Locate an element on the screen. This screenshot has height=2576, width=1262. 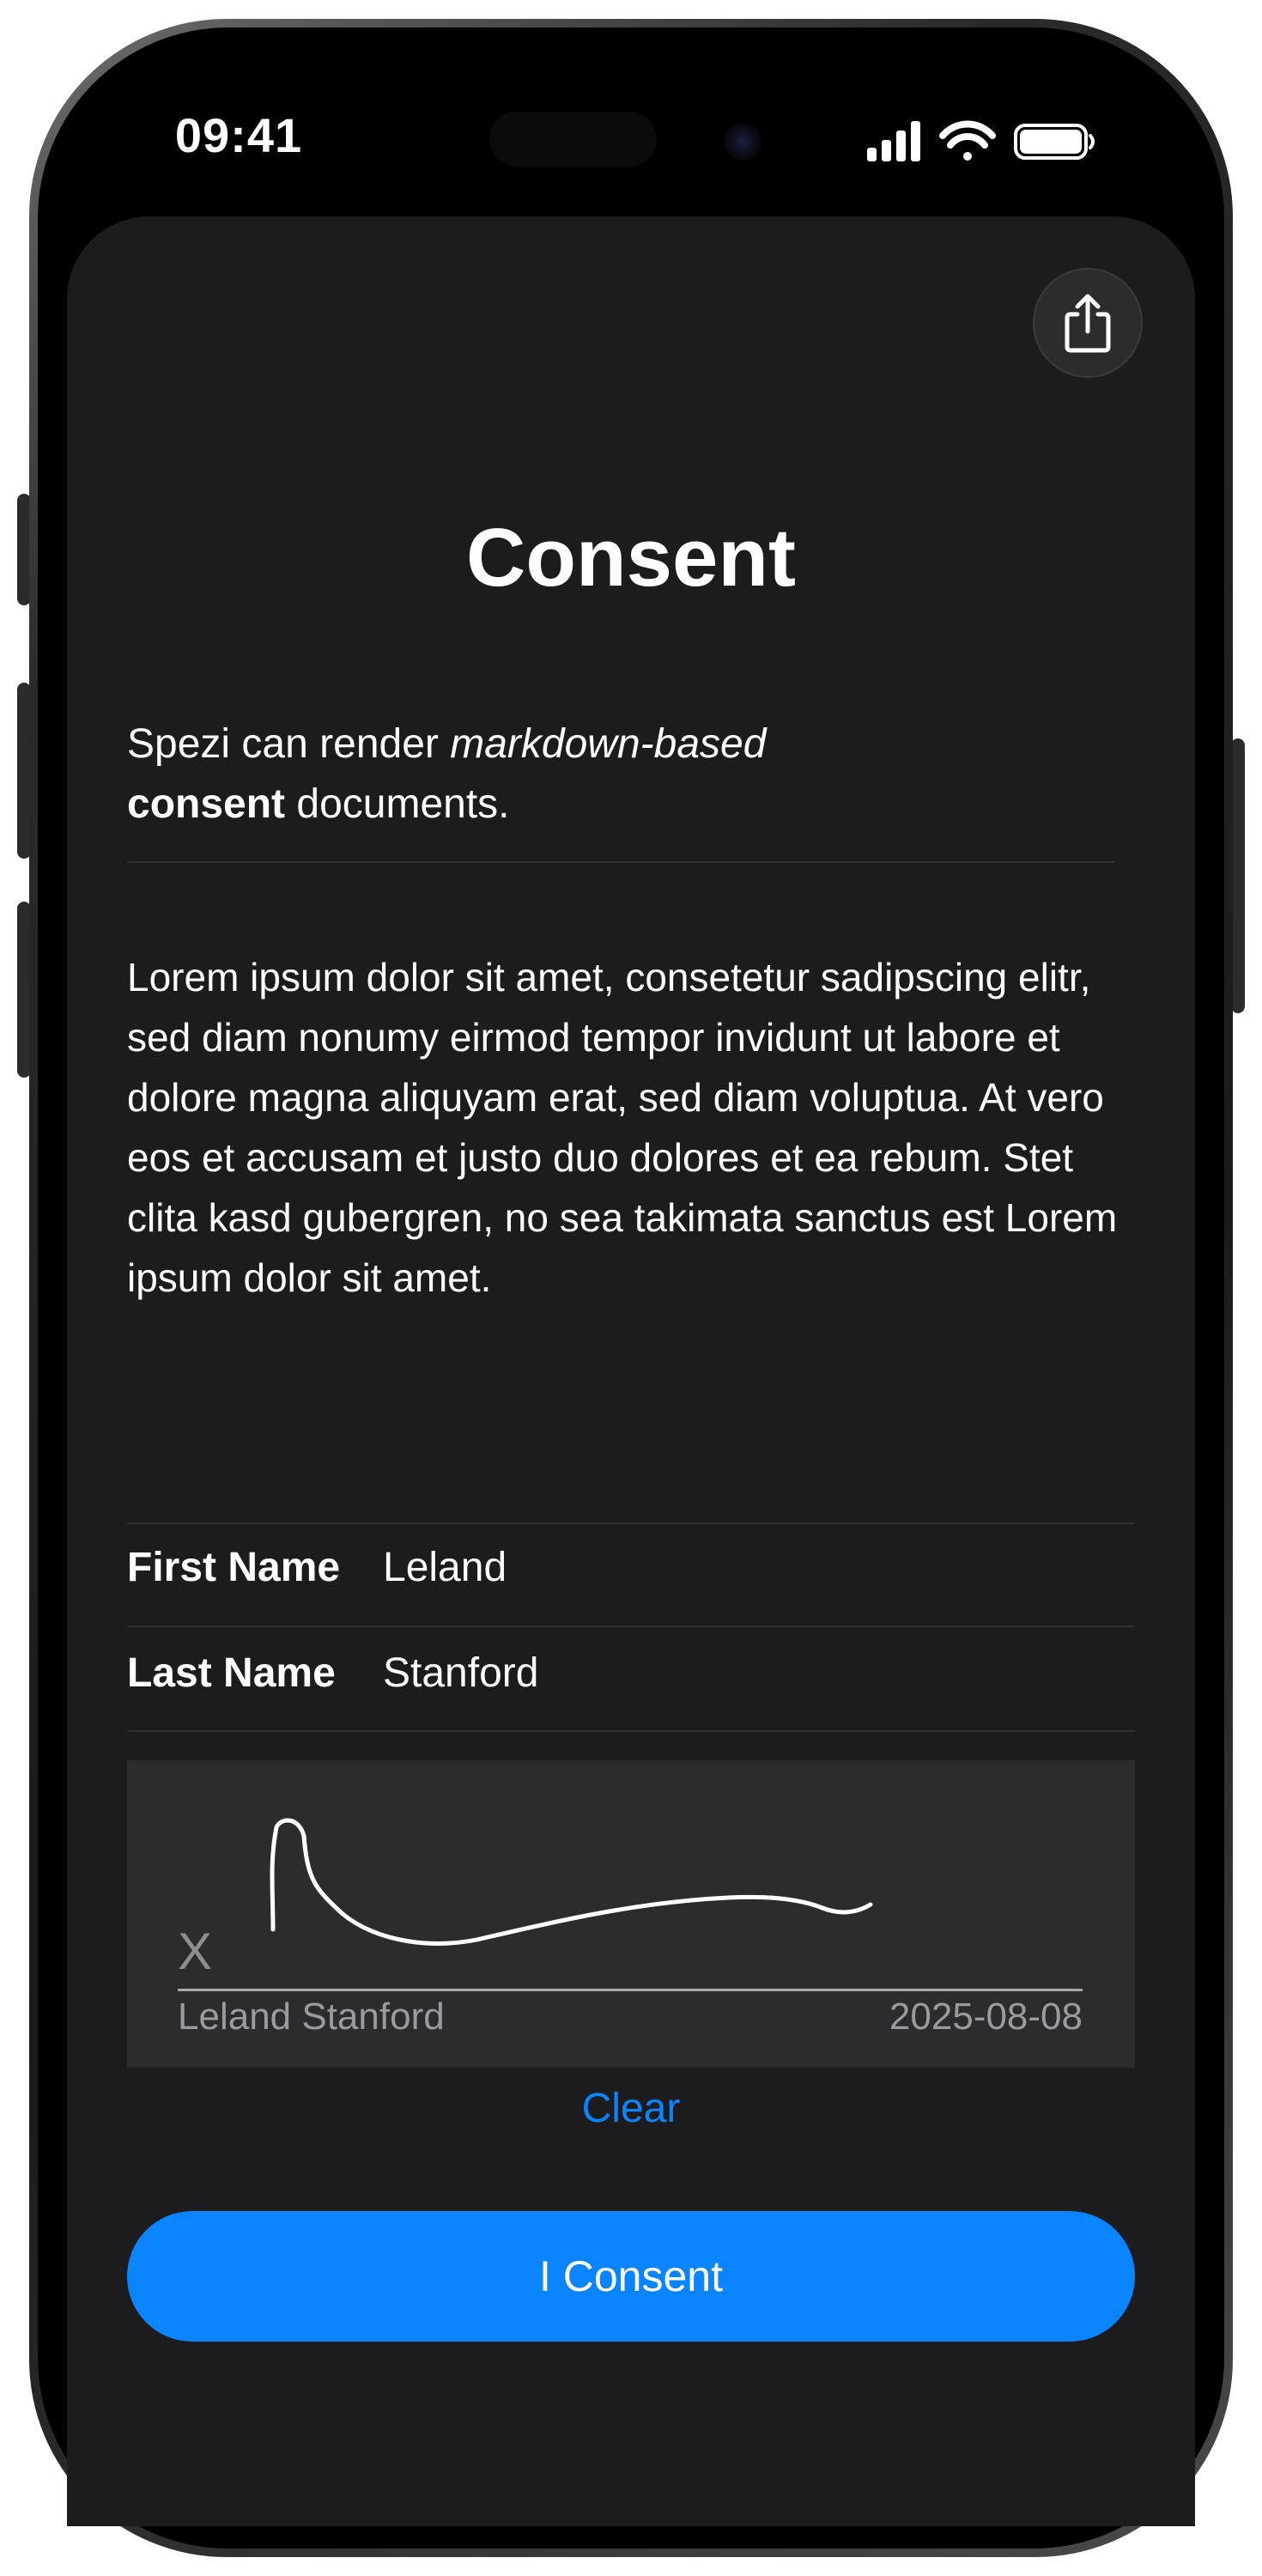
status-icons is located at coordinates (981, 140).